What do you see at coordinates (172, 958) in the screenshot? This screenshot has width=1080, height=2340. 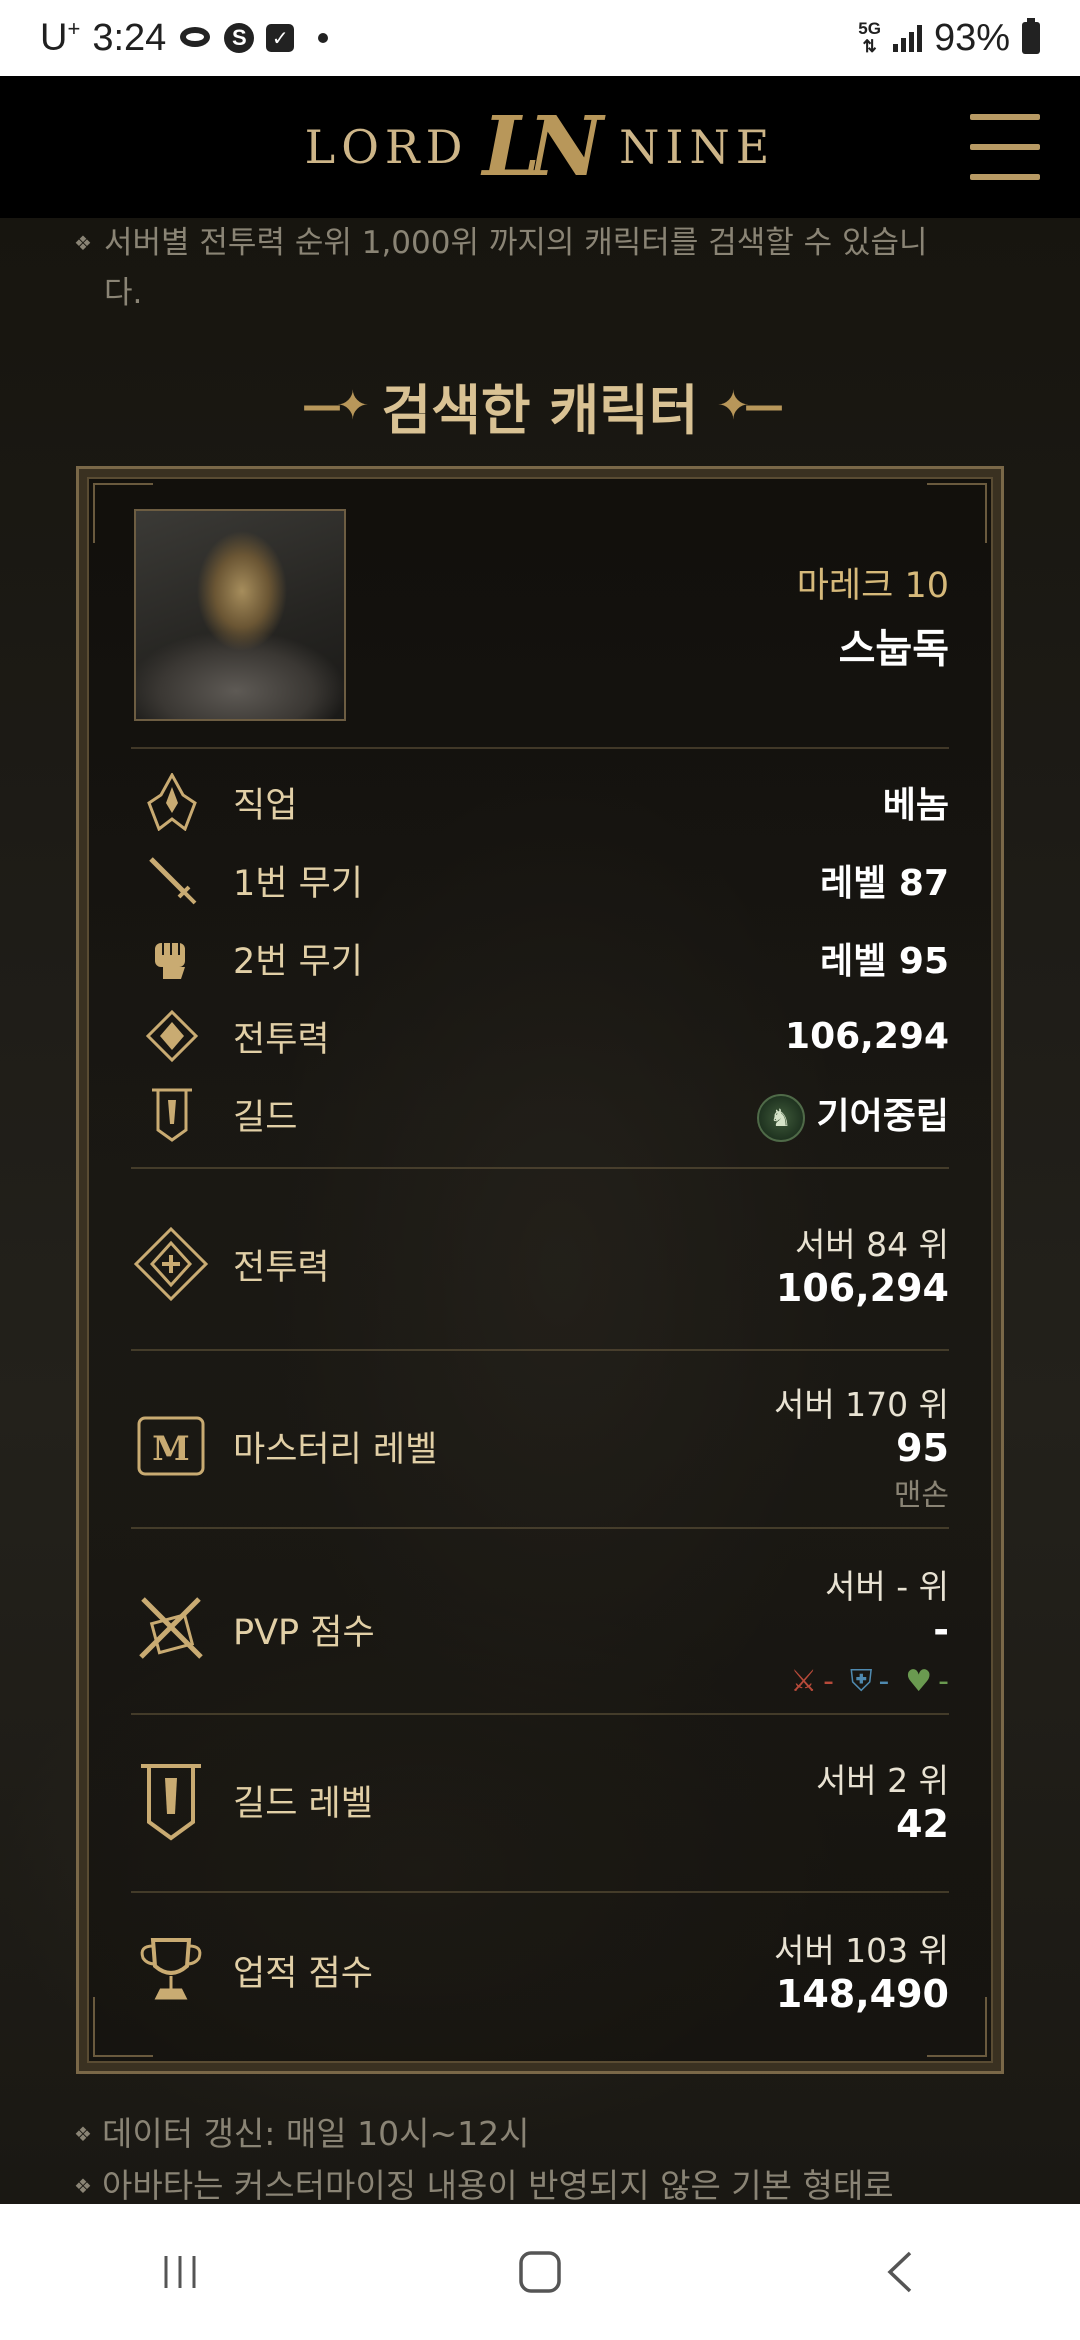 I see `fist-icon` at bounding box center [172, 958].